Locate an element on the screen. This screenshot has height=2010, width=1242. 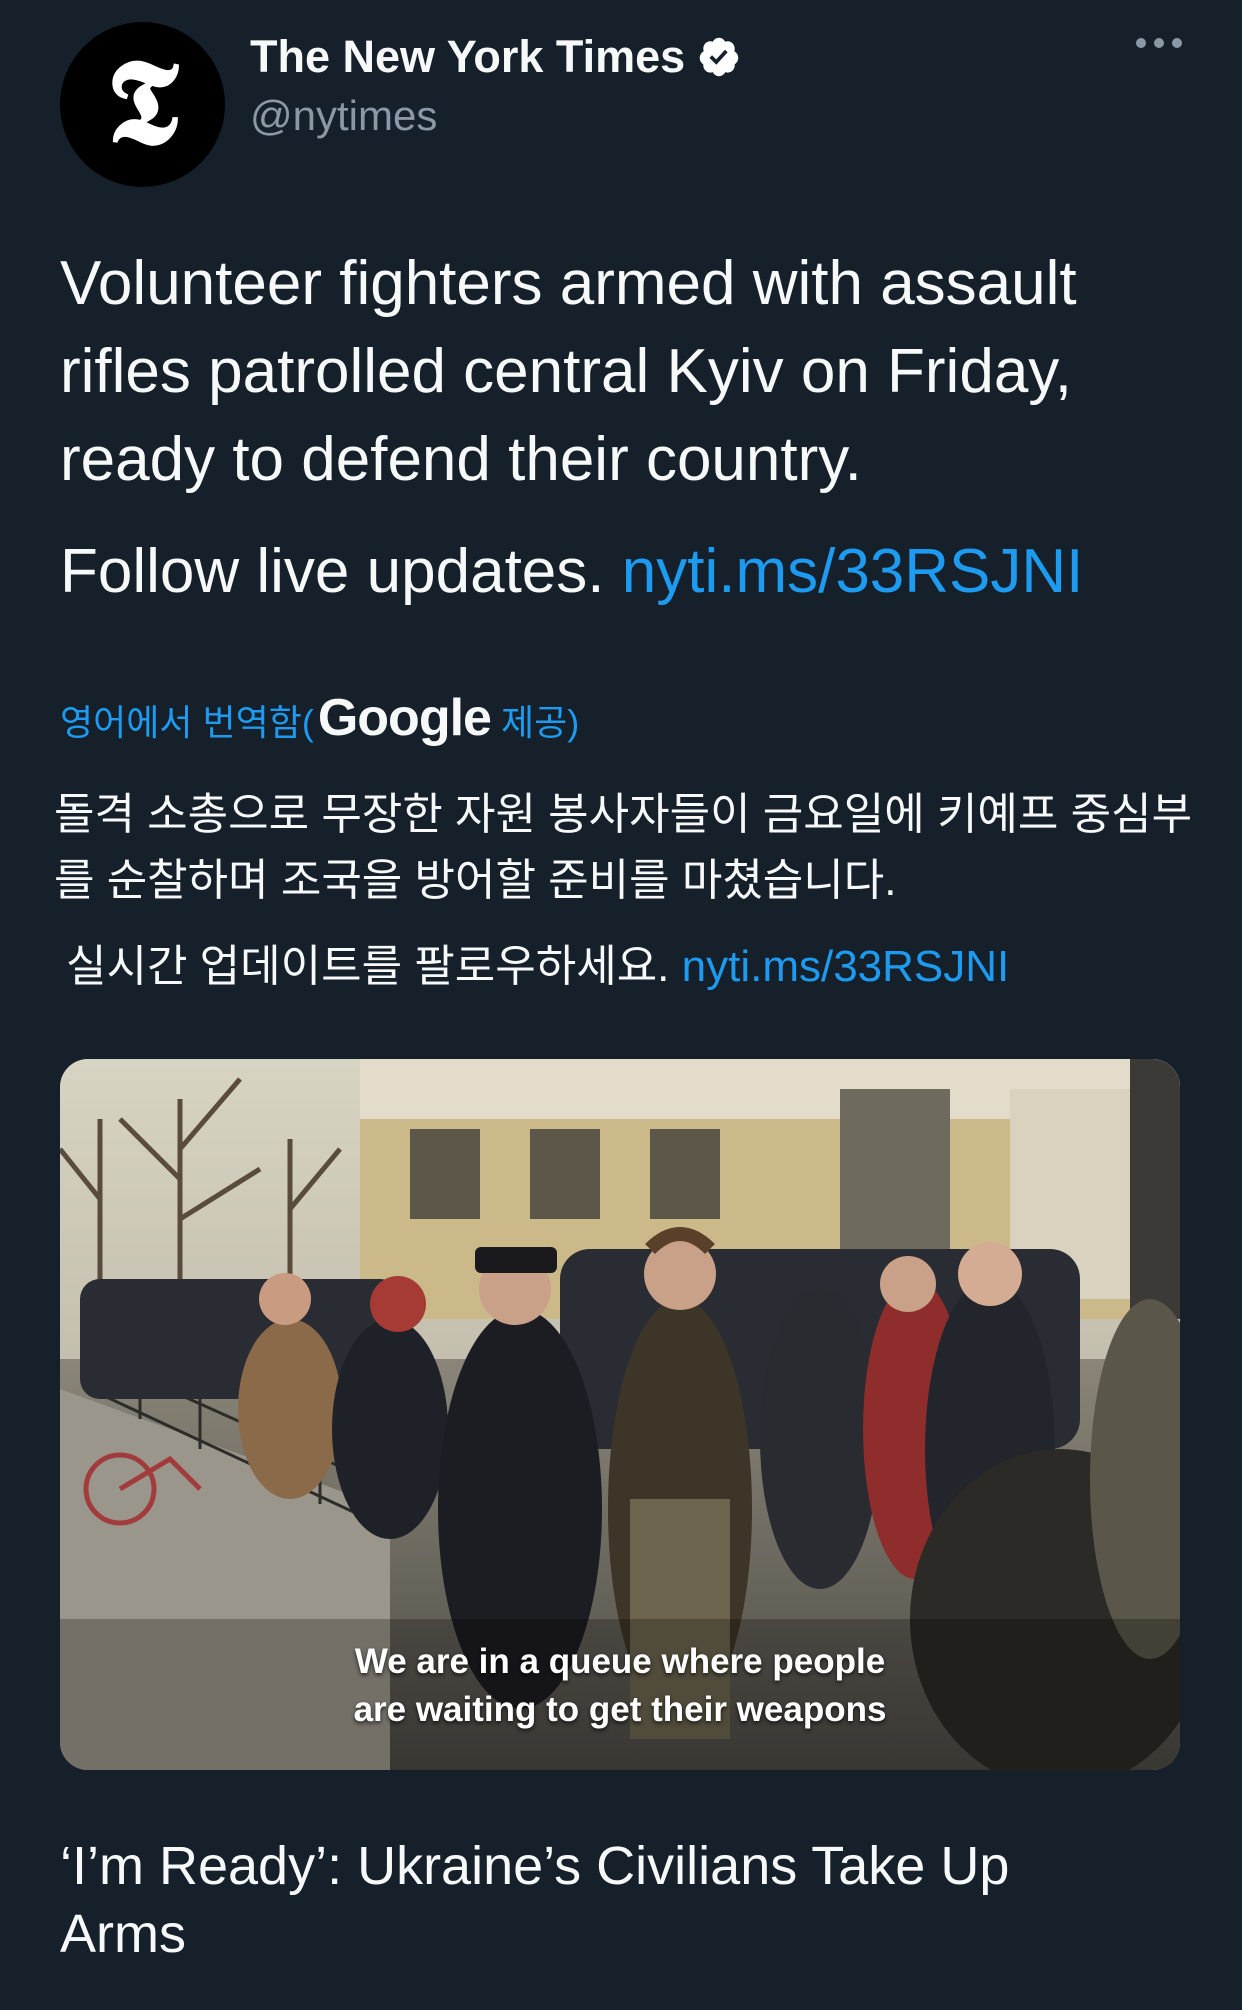
translated-follow-line: 실시간 업데이트를 팔로우하세요. nyti.ms/33RSJNI is located at coordinates (537, 967).